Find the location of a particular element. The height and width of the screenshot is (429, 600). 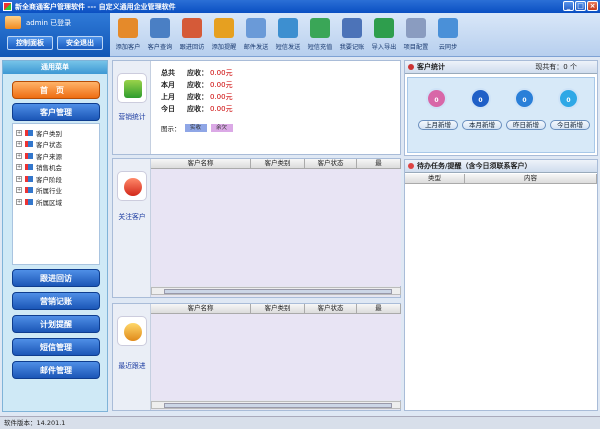

recent-followup-icon is located at coordinates (132, 331).